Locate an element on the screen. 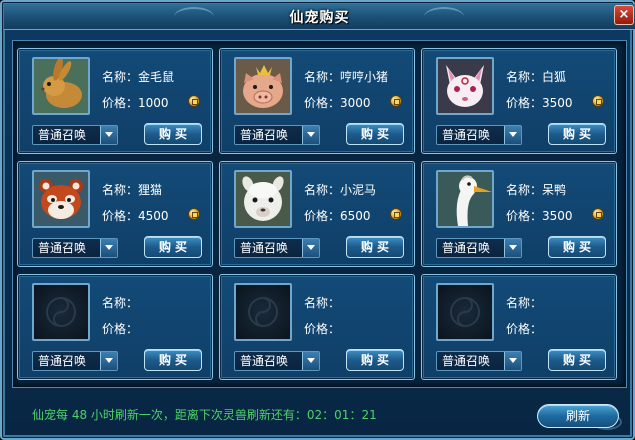  pet-price: 3500 is located at coordinates (557, 216).